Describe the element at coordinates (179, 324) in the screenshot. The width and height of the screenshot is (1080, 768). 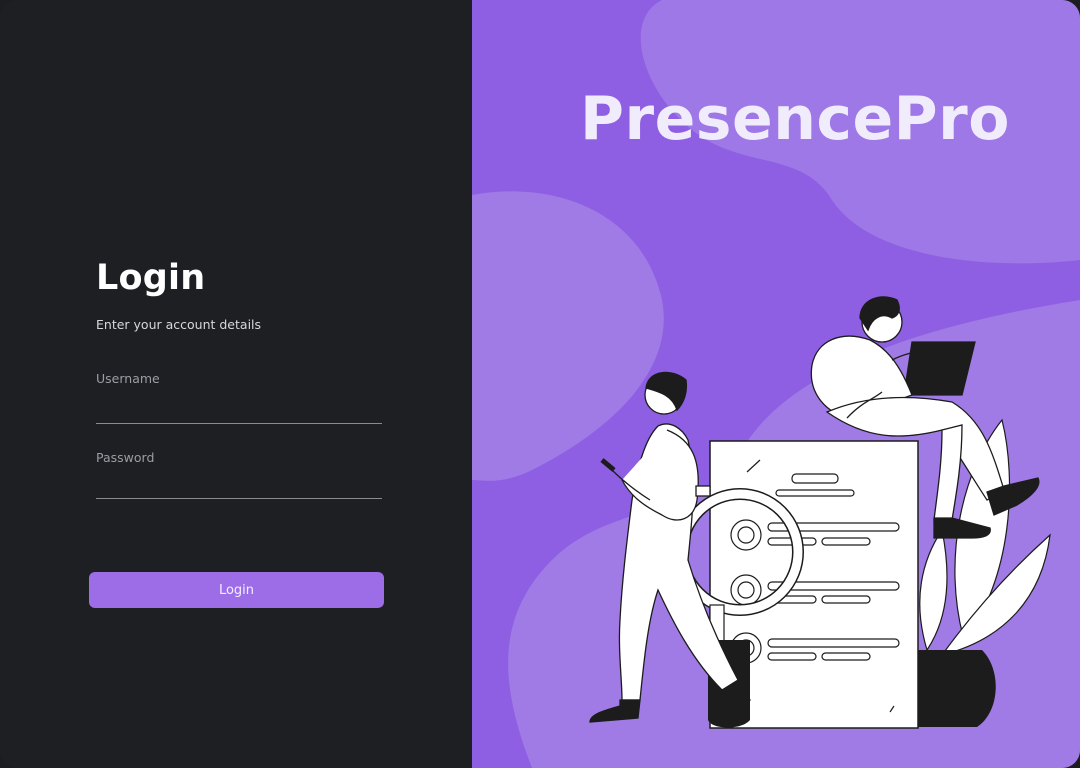
I see `login-subtitle: Enter your account details` at that location.